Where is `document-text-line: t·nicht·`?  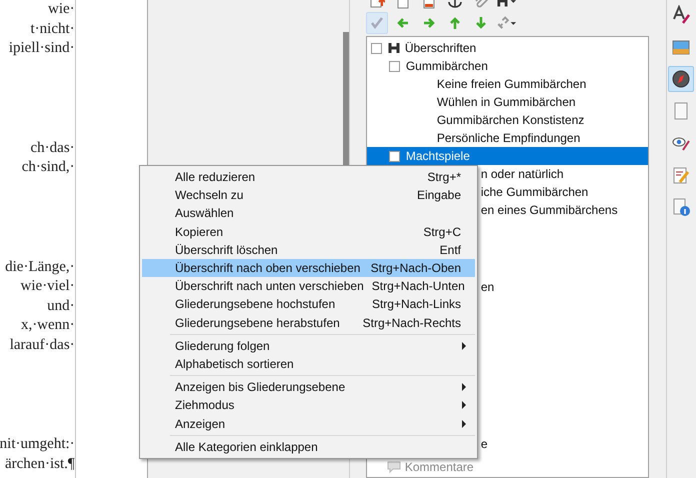 document-text-line: t·nicht· is located at coordinates (52, 29).